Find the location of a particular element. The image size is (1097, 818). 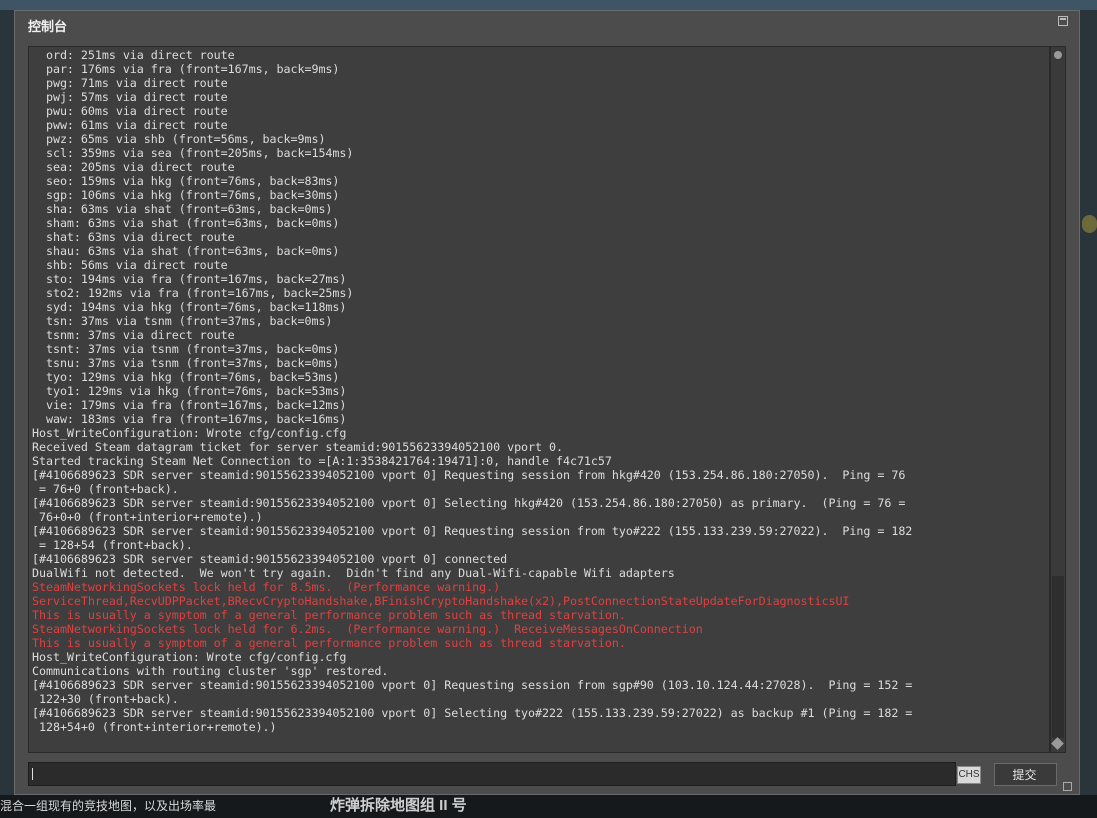

console-line: shat: 63ms via direct route is located at coordinates (133, 237).